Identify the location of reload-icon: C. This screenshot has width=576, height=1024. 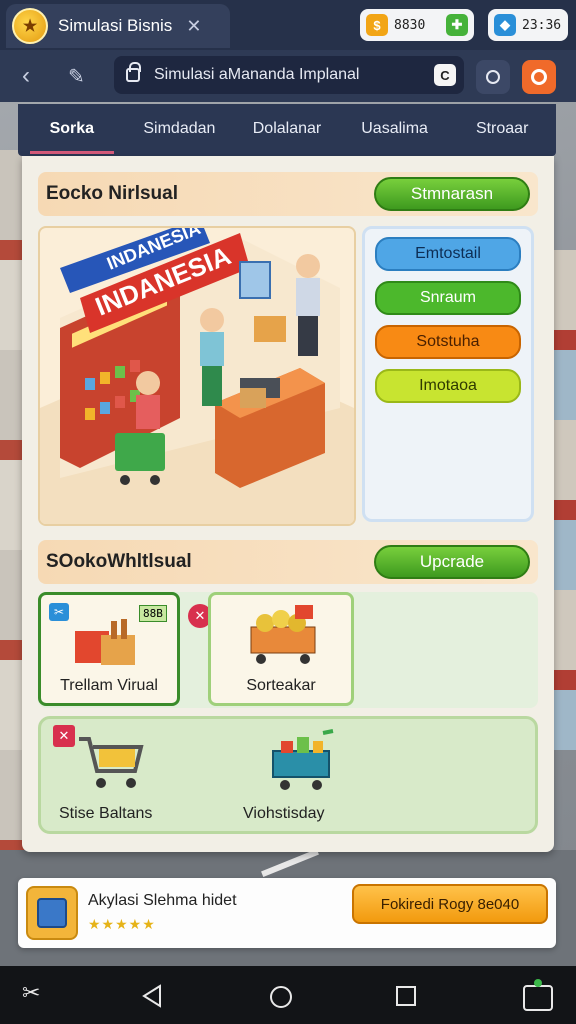
(445, 75).